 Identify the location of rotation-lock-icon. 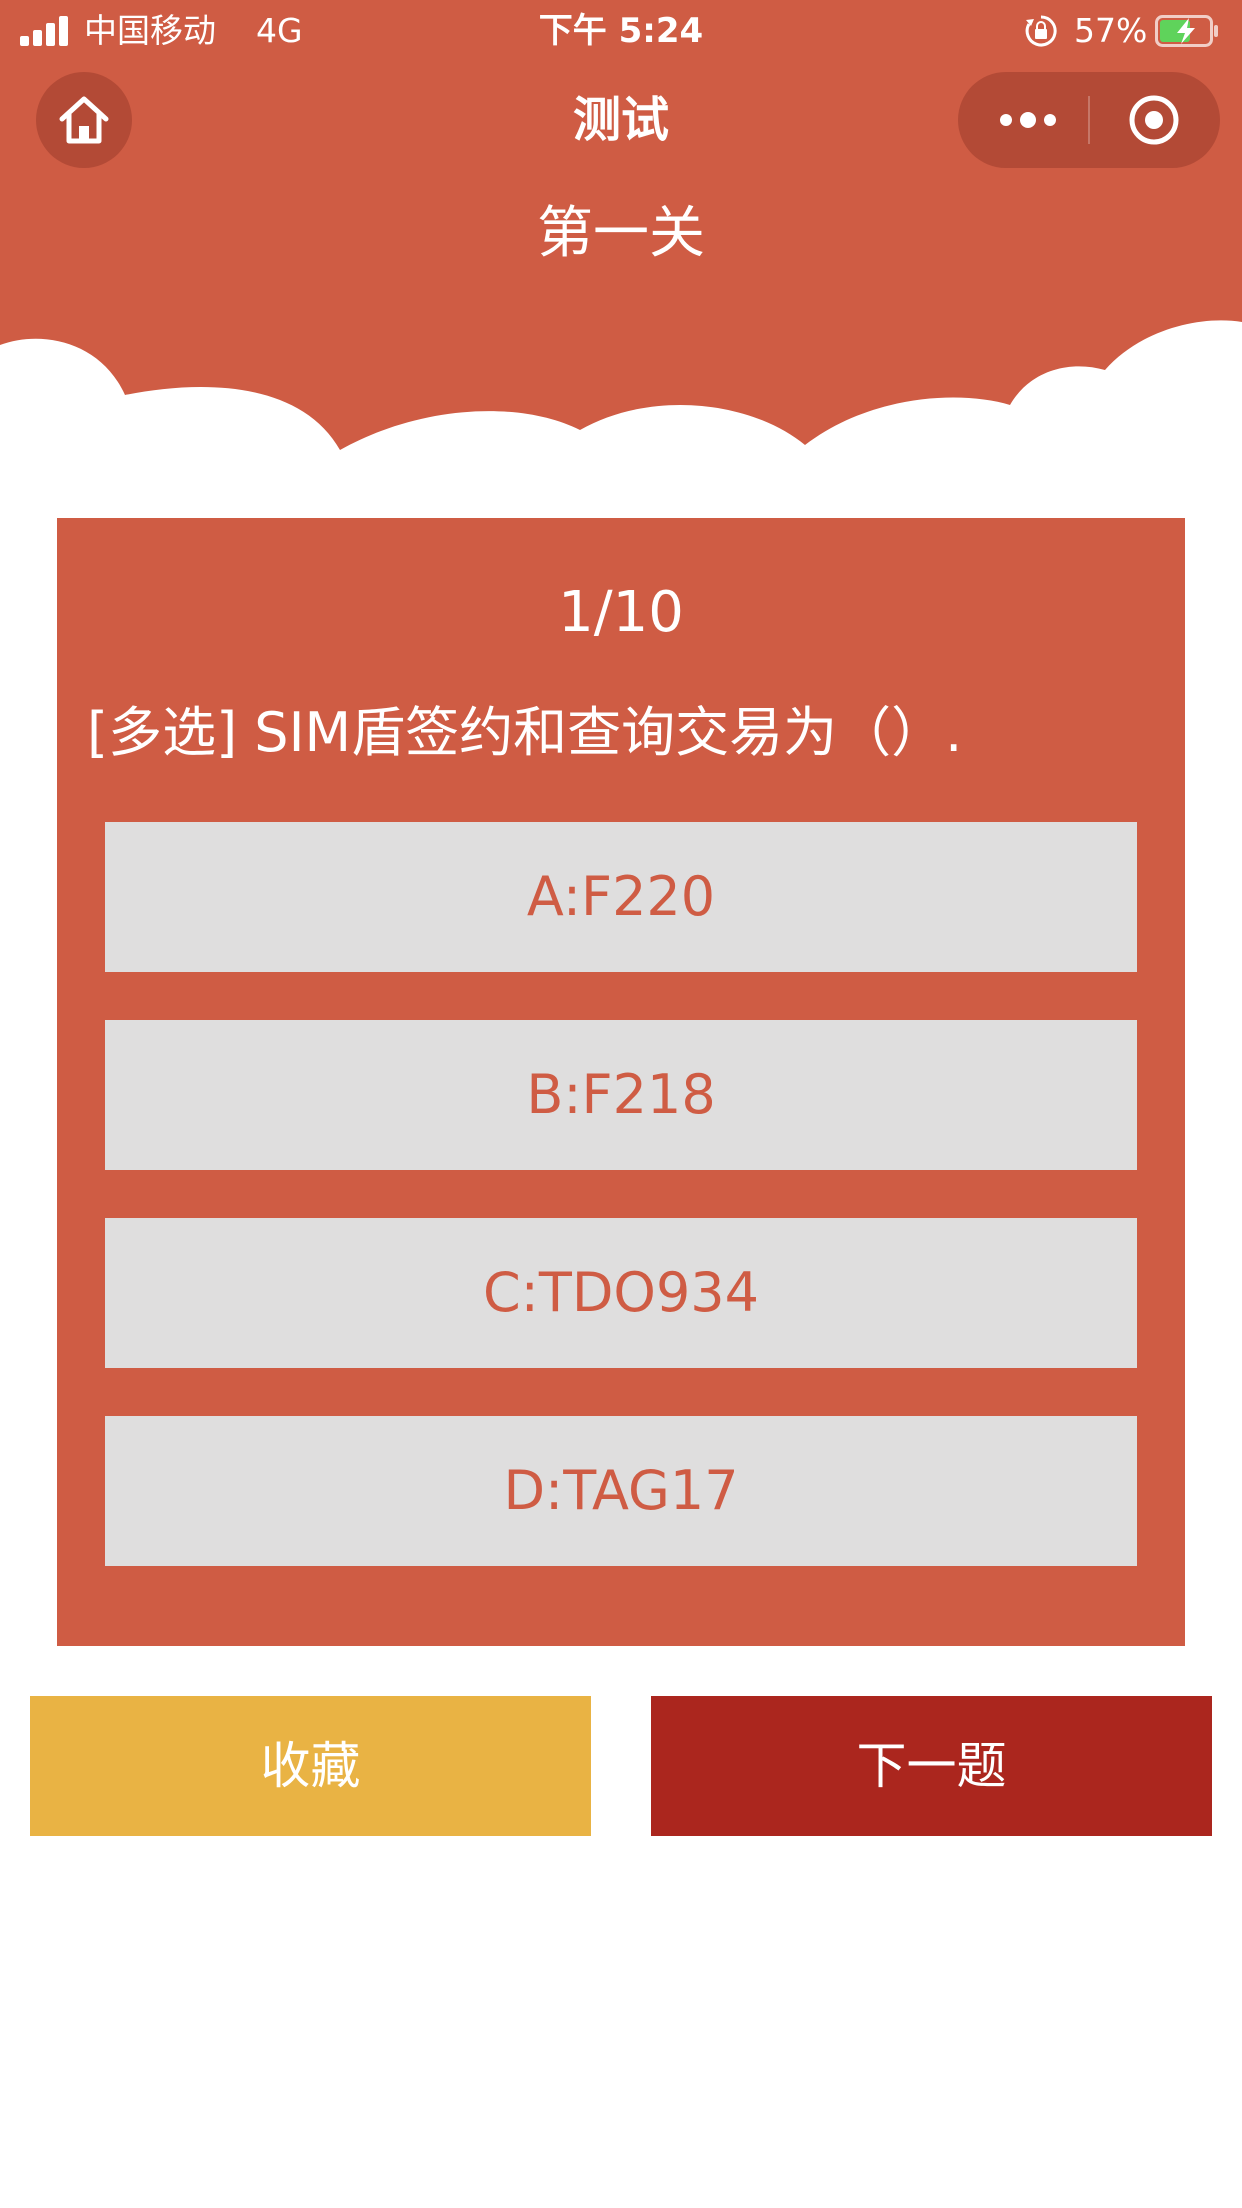
(1041, 31).